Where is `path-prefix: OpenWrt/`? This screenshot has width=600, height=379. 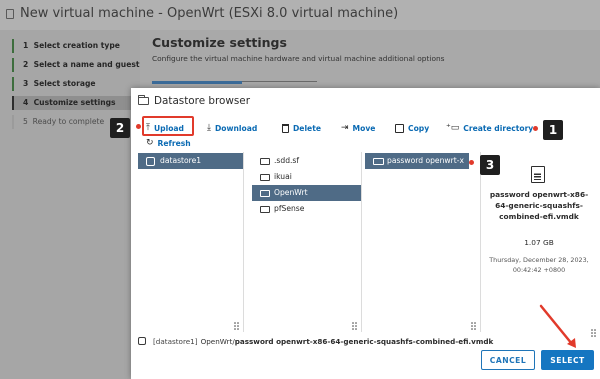 path-prefix: OpenWrt/ is located at coordinates (217, 341).